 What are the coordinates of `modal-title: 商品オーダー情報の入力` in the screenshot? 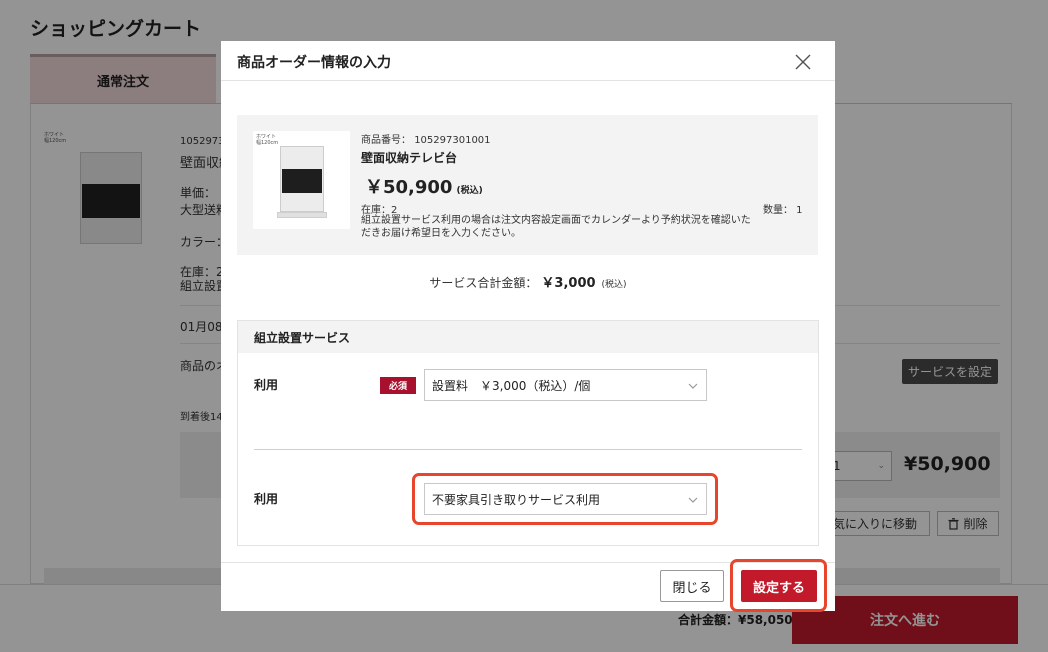 It's located at (314, 63).